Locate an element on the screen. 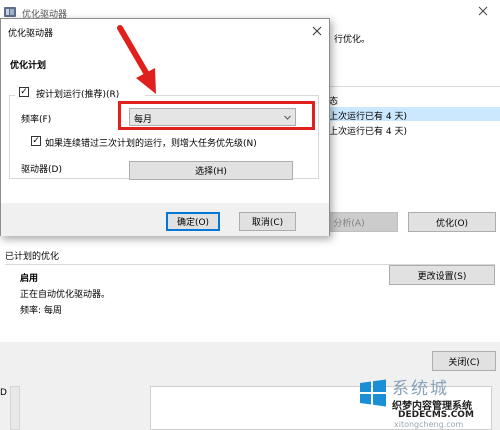 The image size is (500, 430). choose-drives-button: 选择(H) is located at coordinates (211, 170).